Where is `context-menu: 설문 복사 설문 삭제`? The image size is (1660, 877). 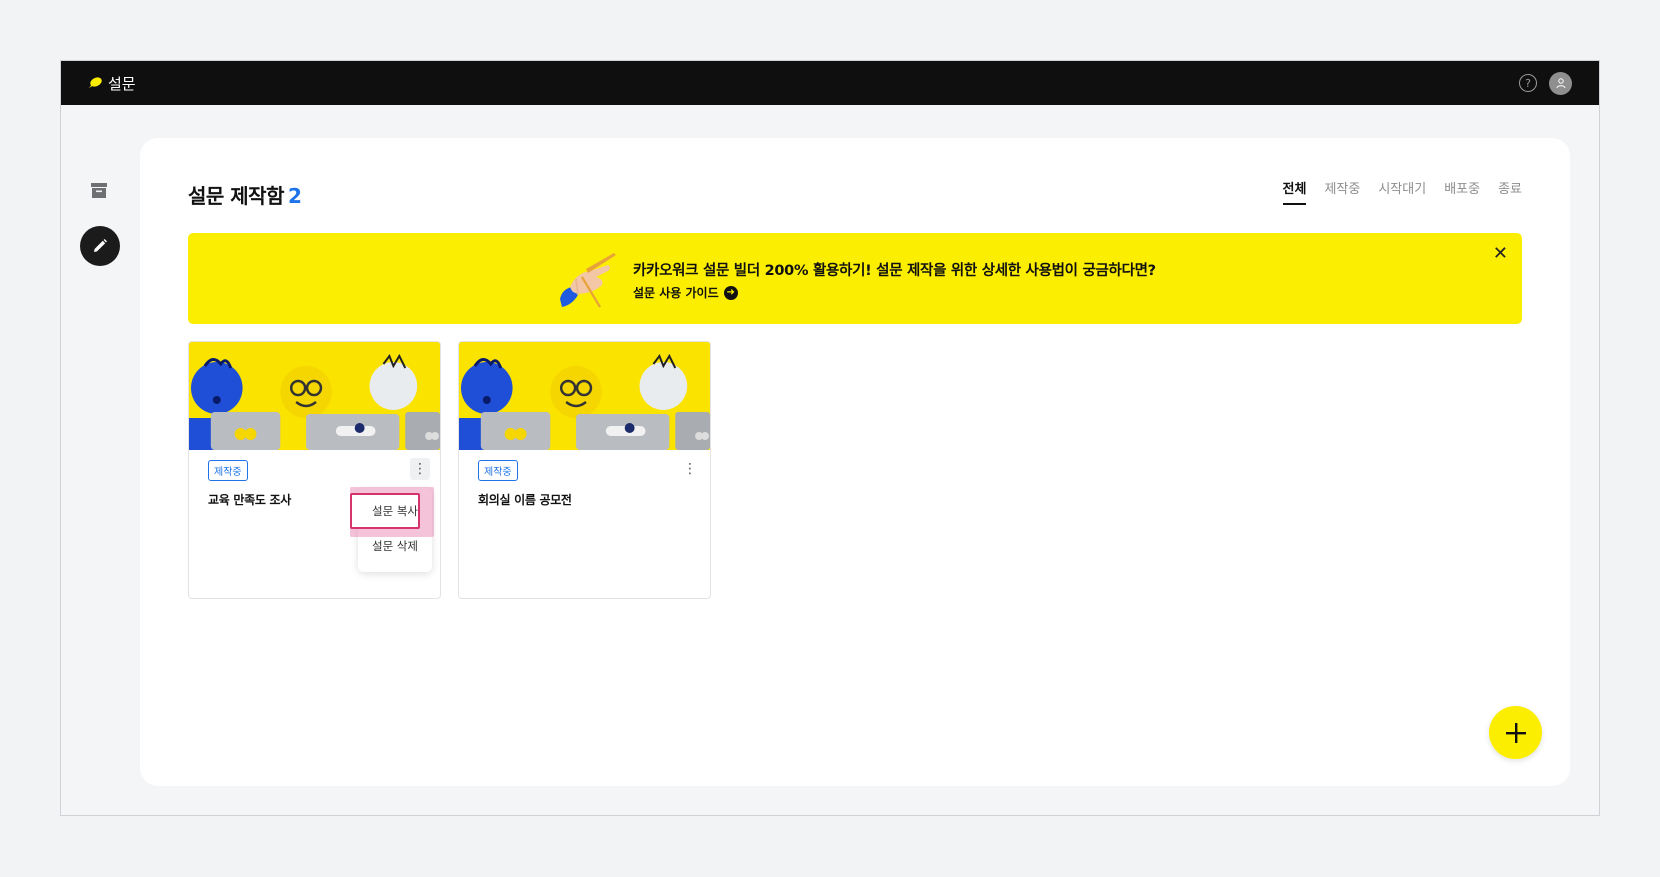
context-menu: 설문 복사 설문 삭제 is located at coordinates (392, 529).